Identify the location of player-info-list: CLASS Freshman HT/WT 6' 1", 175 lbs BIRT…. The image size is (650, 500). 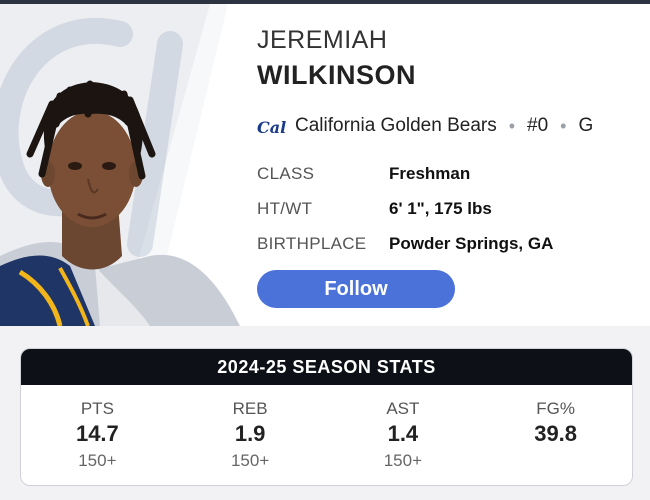
(405, 208).